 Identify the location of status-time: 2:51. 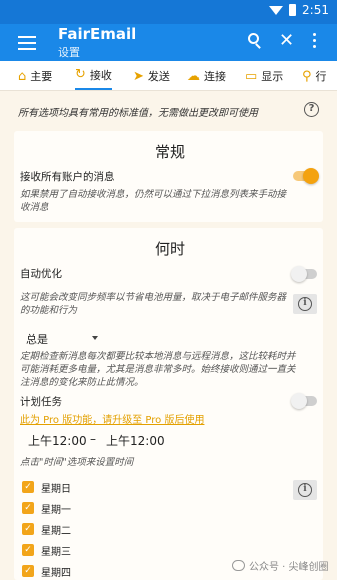
(315, 10).